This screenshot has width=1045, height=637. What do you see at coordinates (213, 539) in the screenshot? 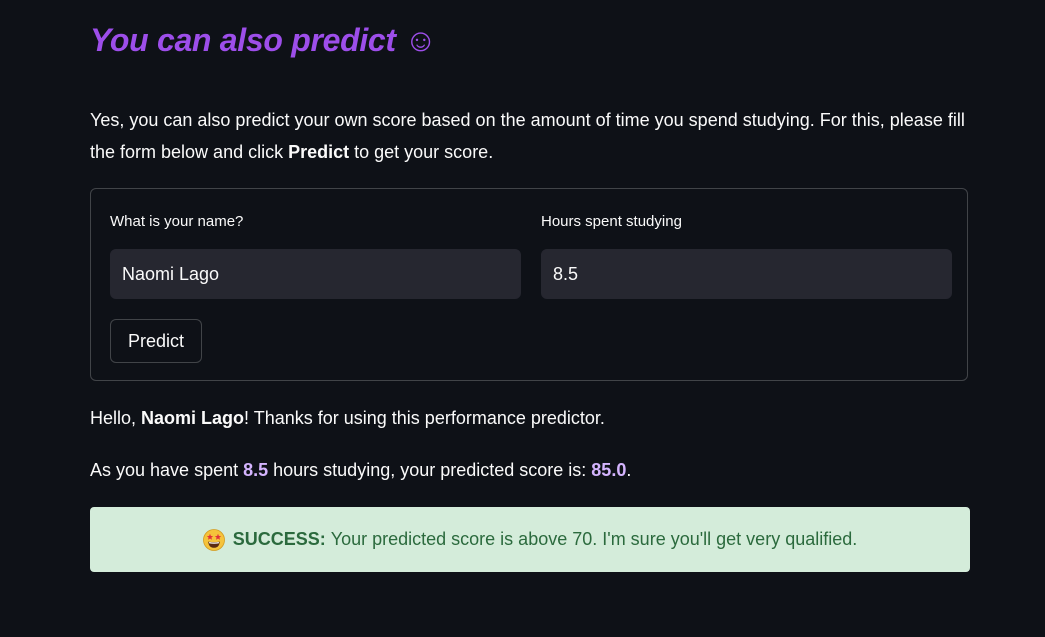
I see `star-struck-emoji-icon` at bounding box center [213, 539].